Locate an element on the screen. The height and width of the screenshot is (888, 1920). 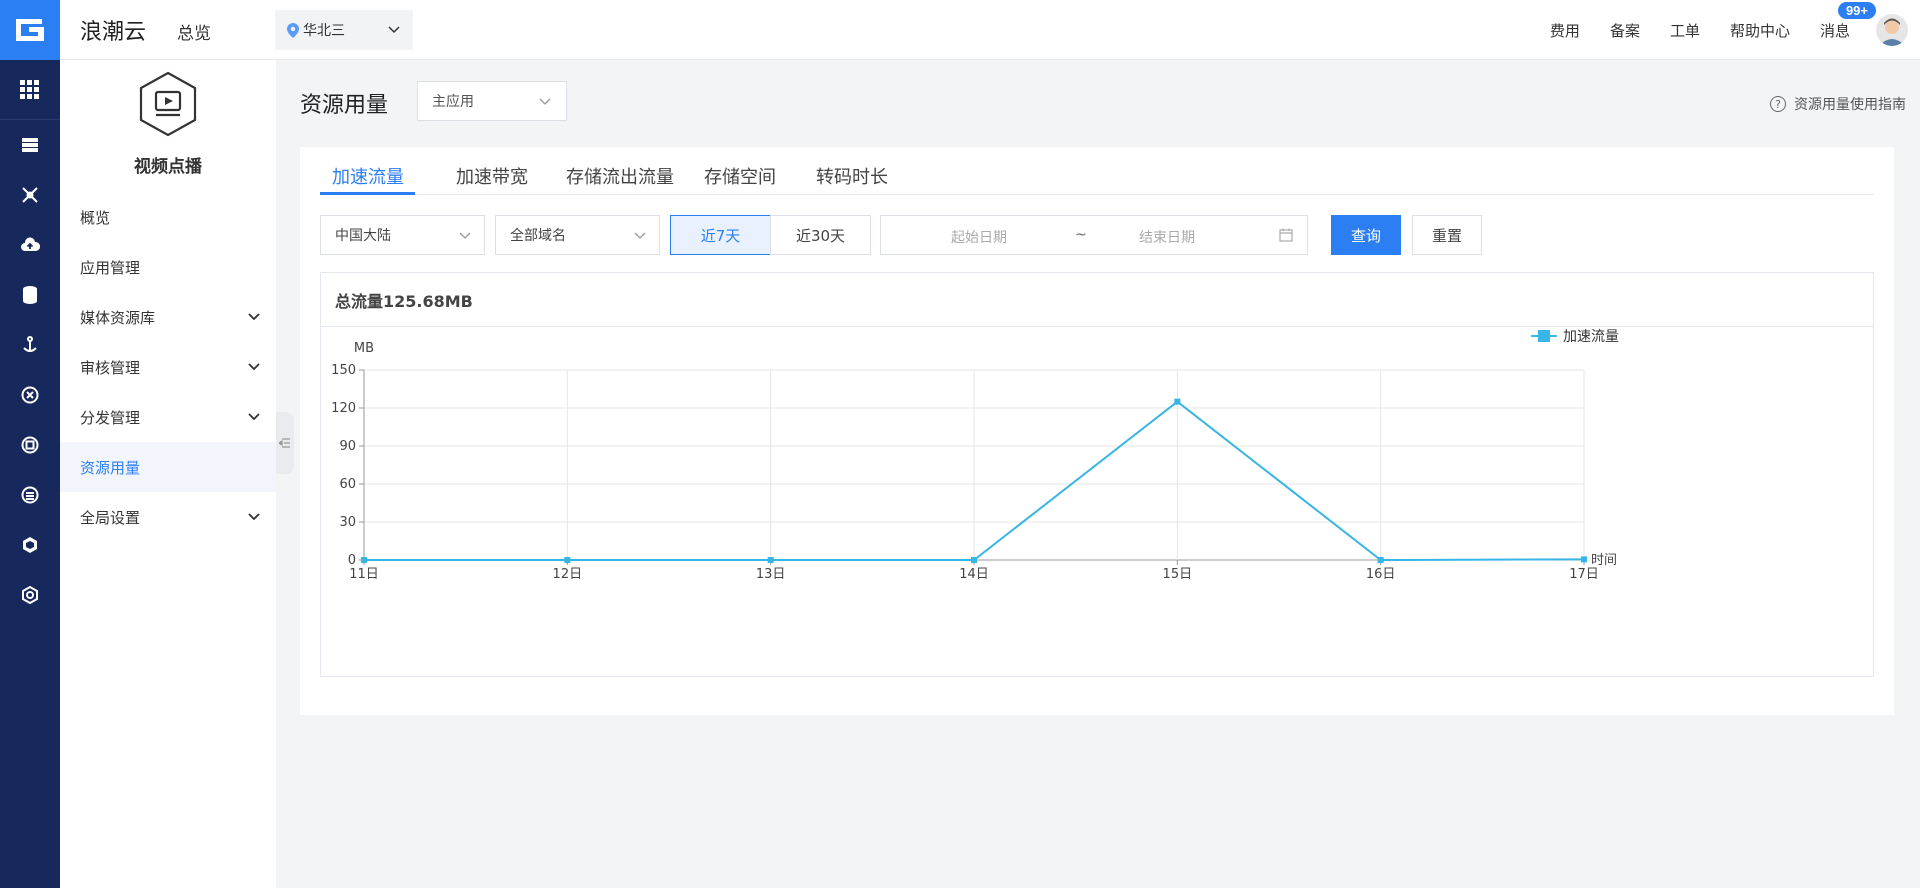
grid-icon is located at coordinates (30, 90).